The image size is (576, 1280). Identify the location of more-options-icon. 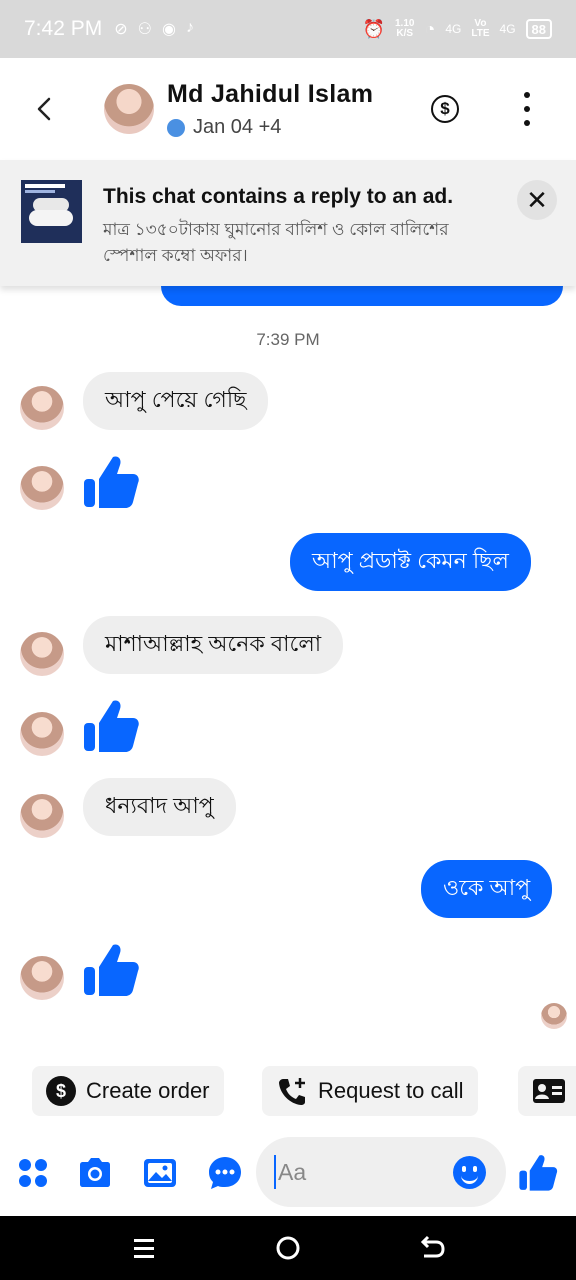
(527, 109).